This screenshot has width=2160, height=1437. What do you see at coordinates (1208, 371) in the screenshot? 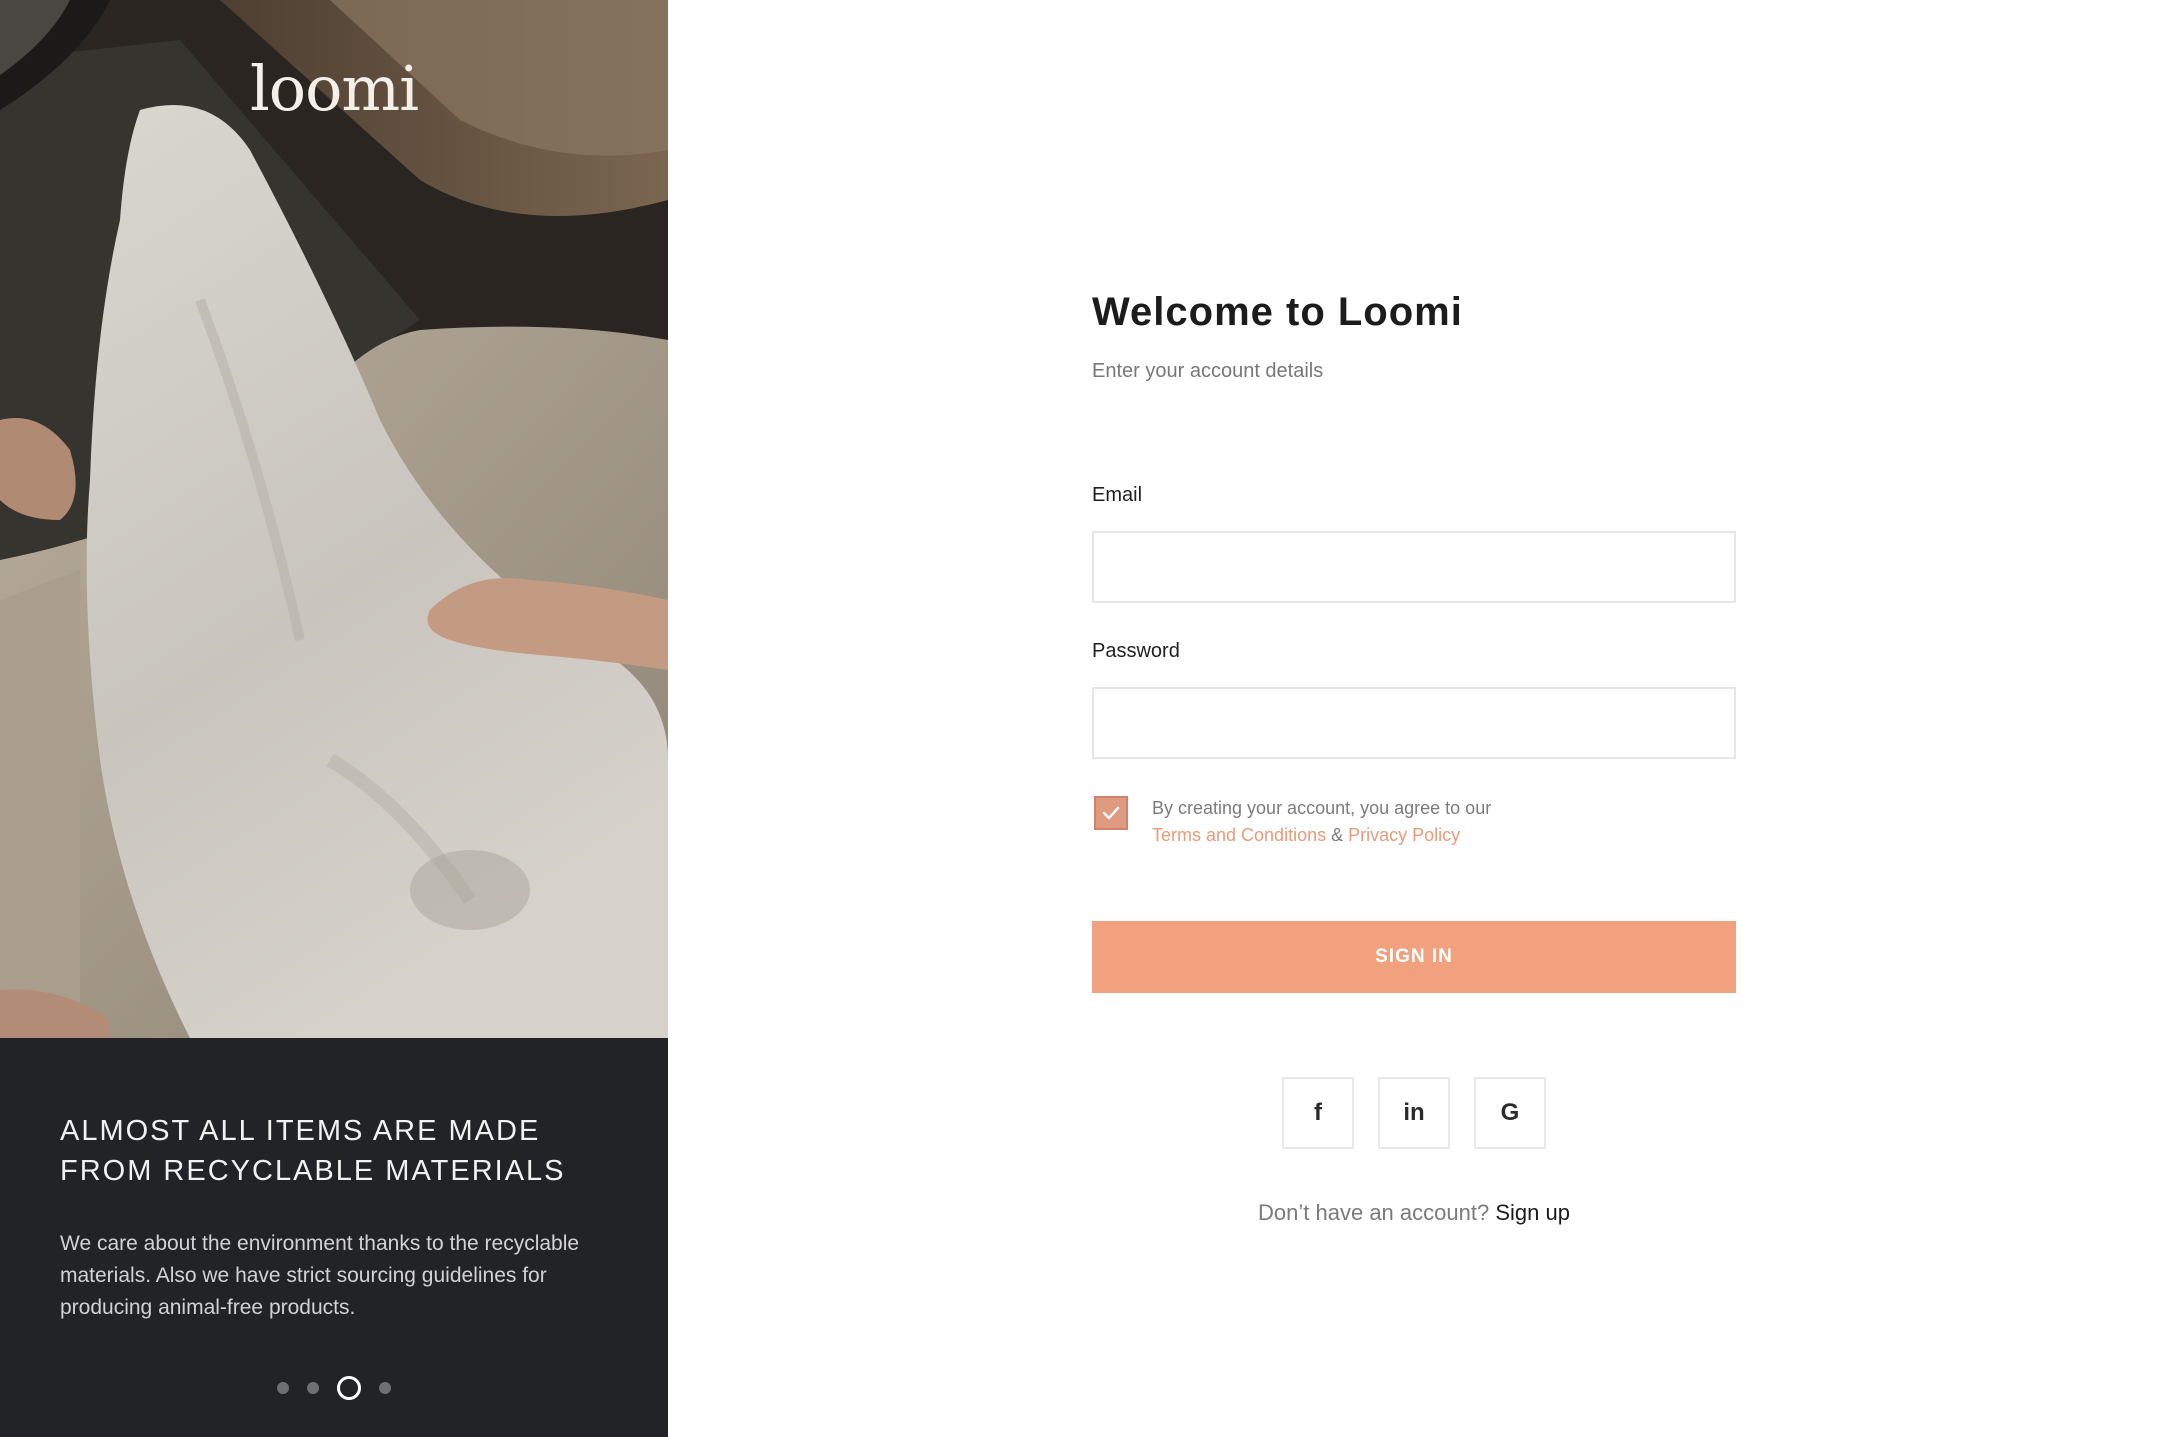
I see `page-subtitle: Enter your account details` at bounding box center [1208, 371].